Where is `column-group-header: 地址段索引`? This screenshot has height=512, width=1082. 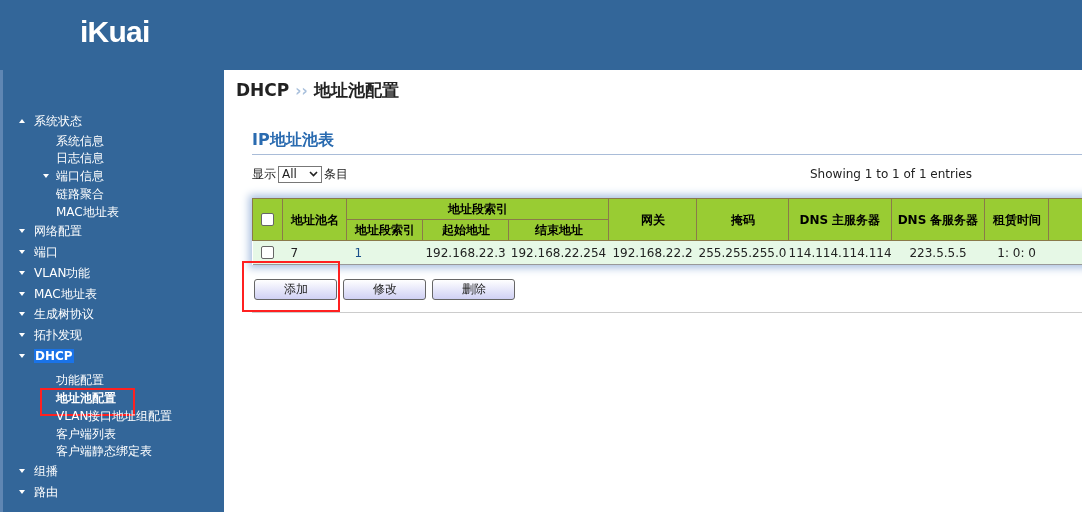
column-group-header: 地址段索引 is located at coordinates (477, 209).